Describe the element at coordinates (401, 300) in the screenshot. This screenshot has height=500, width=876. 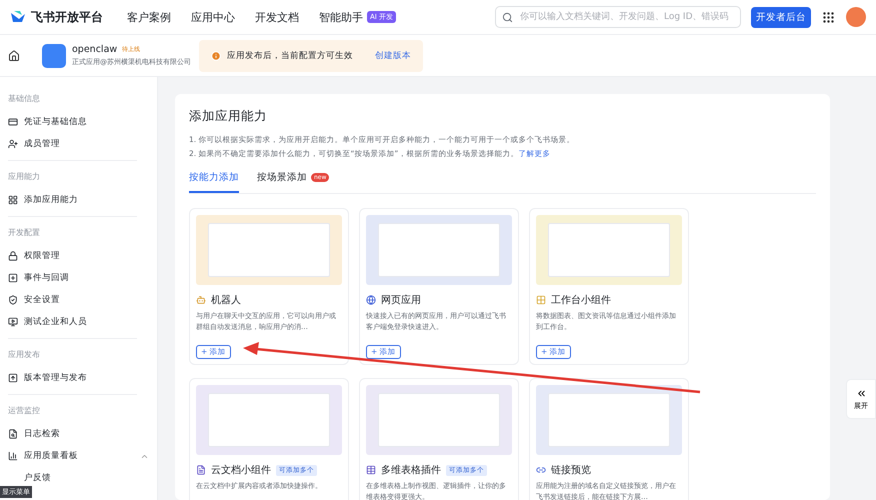
I see `card-title: 网页应用` at that location.